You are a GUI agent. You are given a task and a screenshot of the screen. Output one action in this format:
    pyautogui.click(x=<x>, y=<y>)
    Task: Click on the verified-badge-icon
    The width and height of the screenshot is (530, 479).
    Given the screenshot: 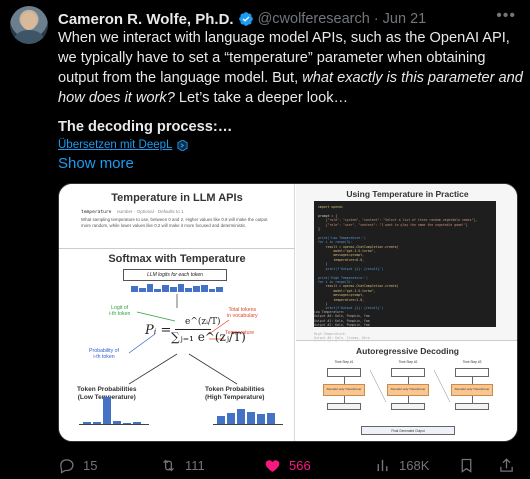 What is the action you would take?
    pyautogui.click(x=245, y=19)
    